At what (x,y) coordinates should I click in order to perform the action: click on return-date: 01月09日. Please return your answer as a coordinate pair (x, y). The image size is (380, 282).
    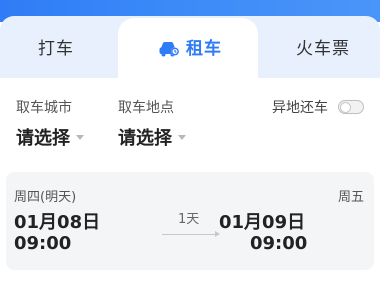
    Looking at the image, I should click on (262, 222).